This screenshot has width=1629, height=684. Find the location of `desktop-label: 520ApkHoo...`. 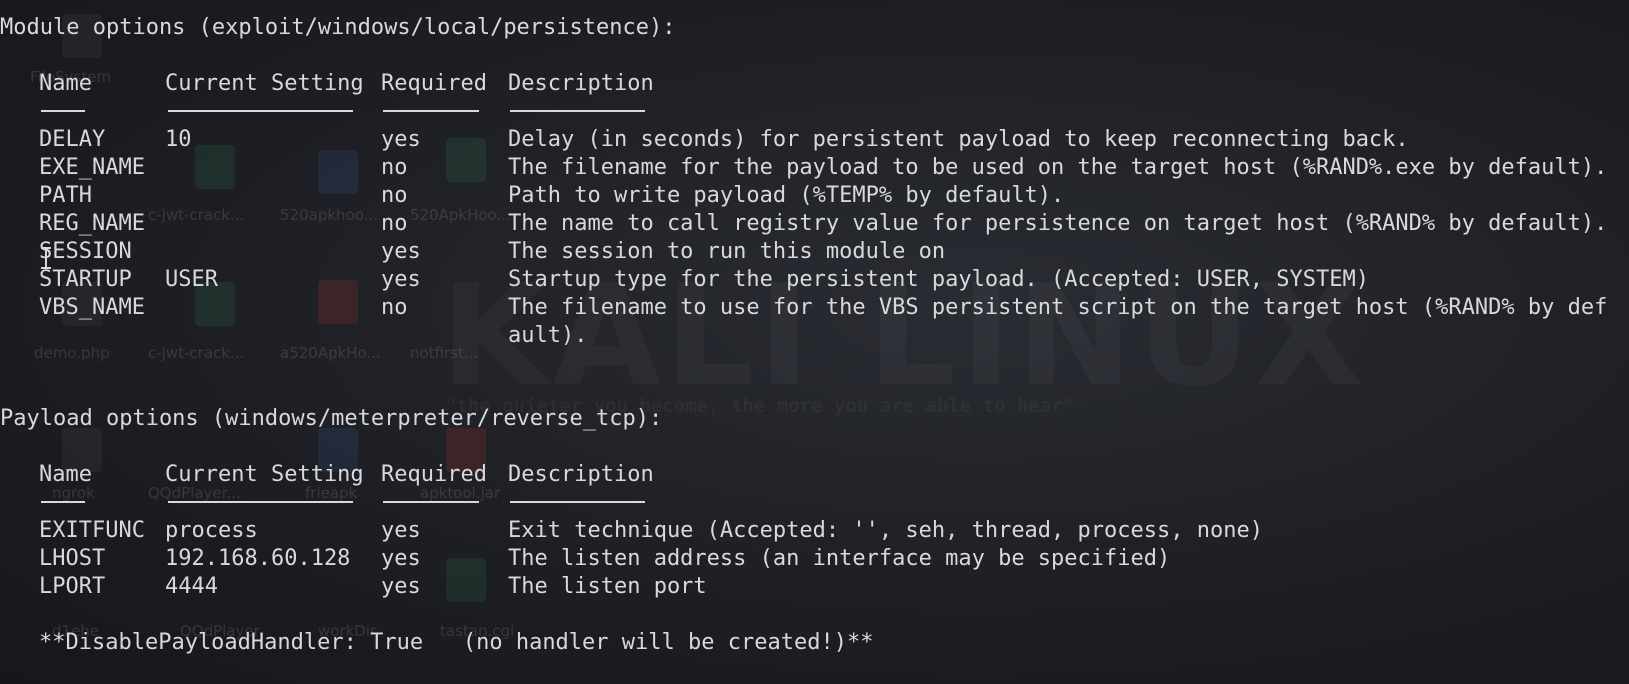

desktop-label: 520ApkHoo... is located at coordinates (460, 215).